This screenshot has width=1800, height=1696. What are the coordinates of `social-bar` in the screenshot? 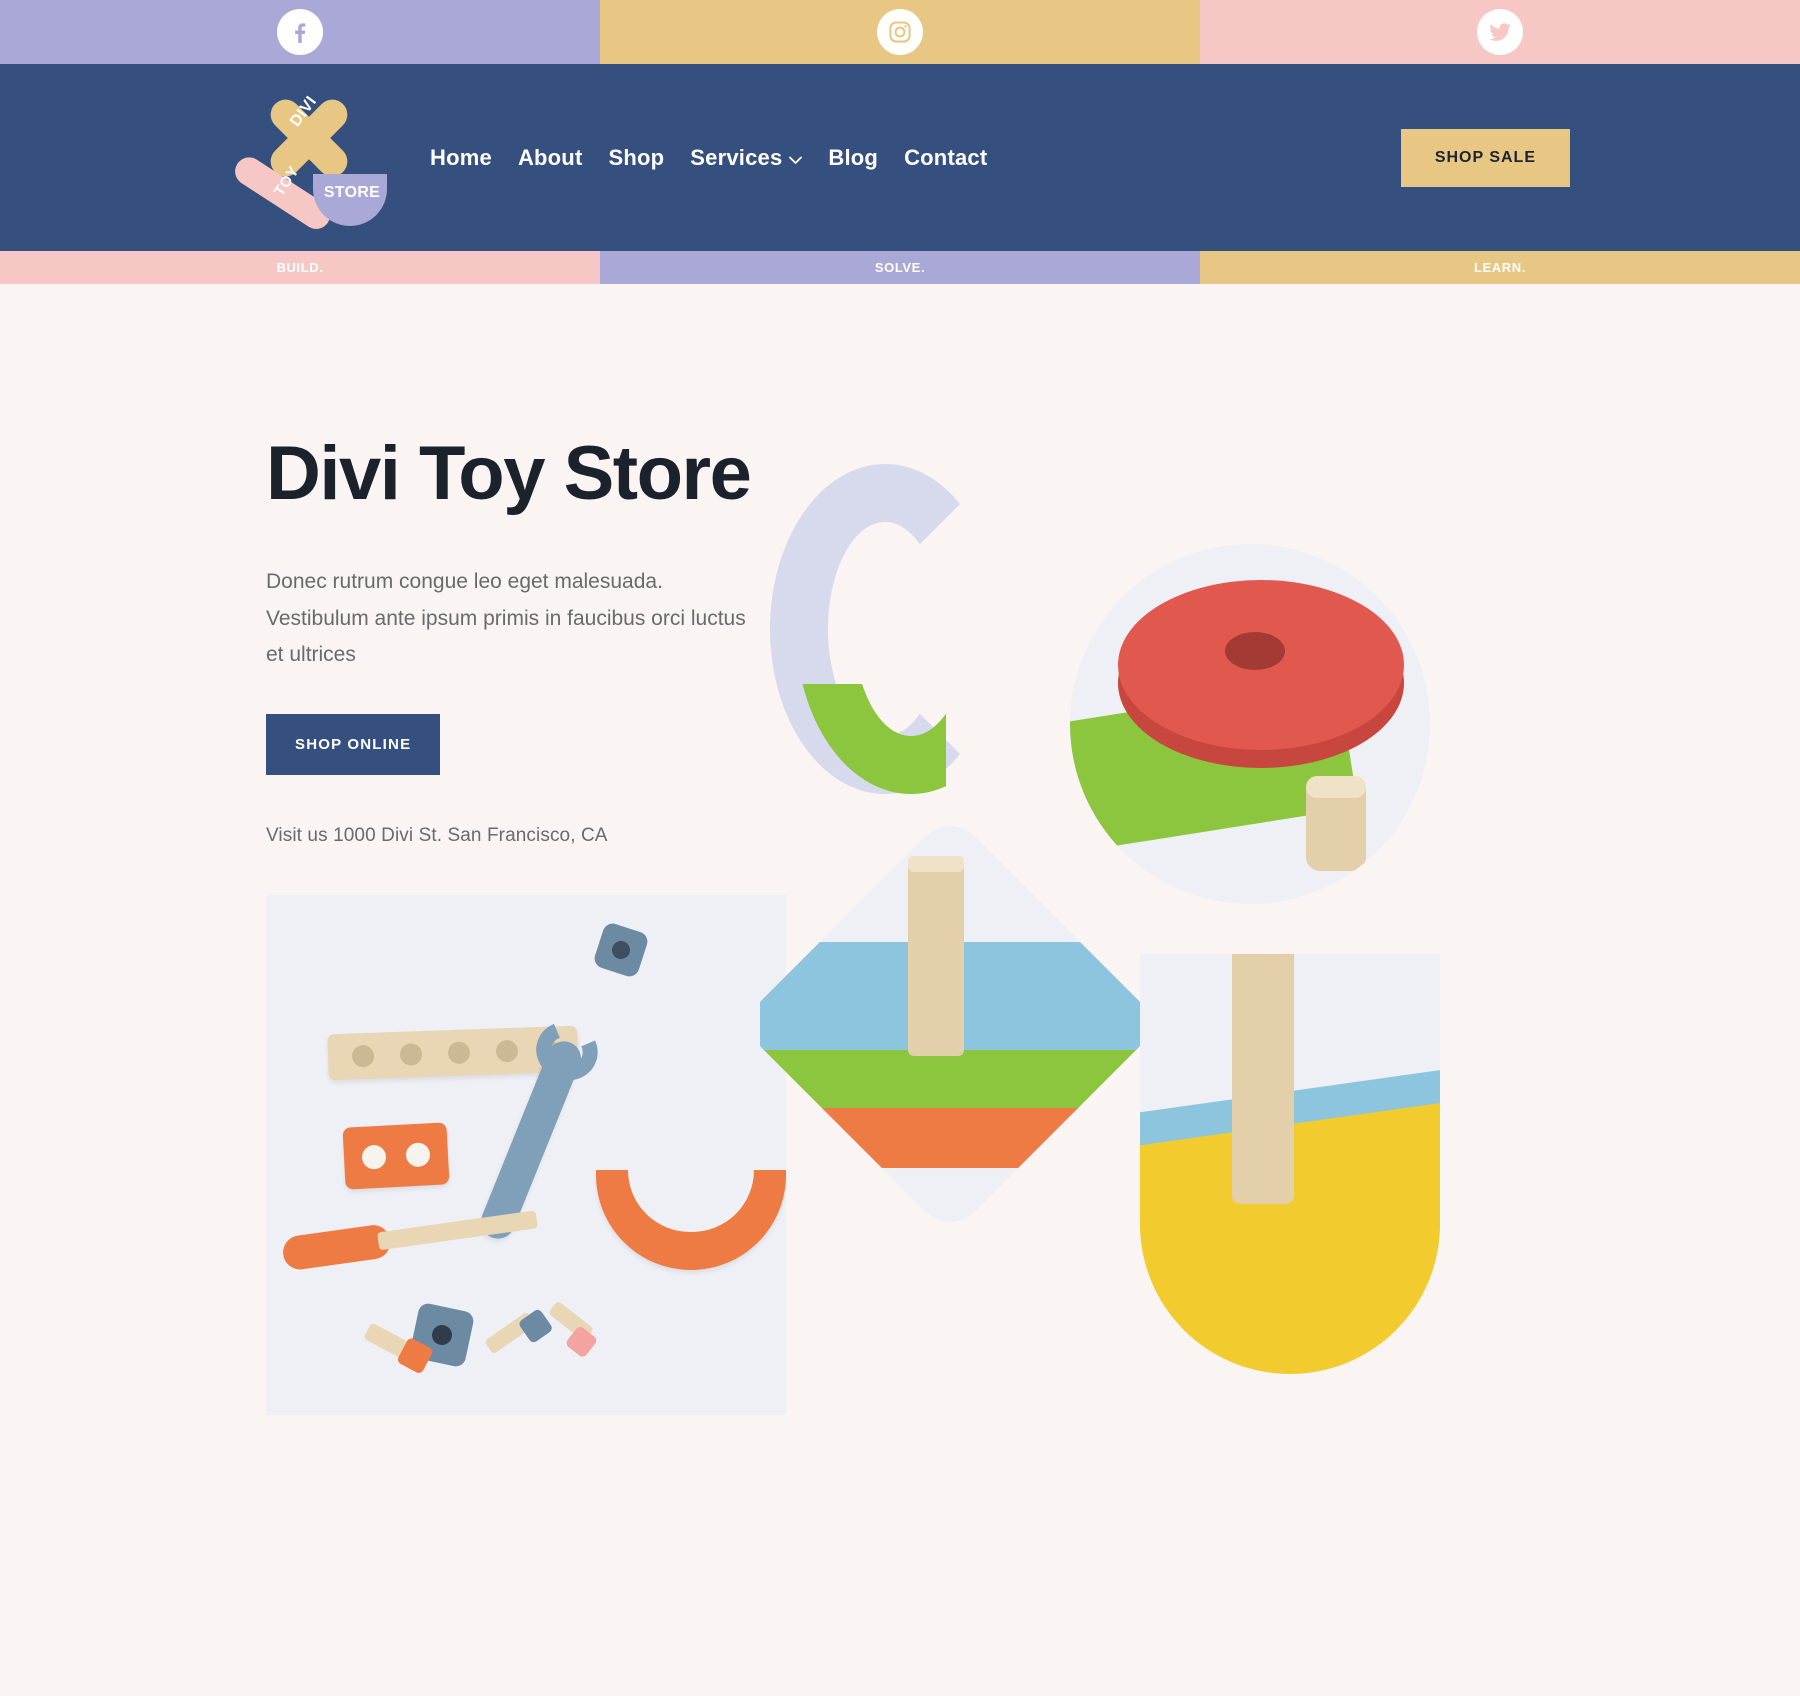 It's located at (900, 32).